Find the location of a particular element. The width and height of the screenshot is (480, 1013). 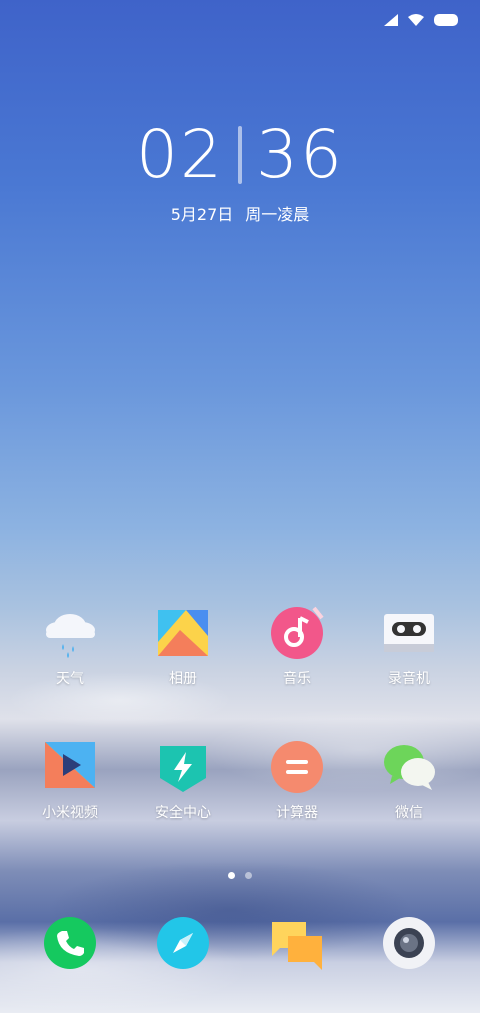

clock-hours: 02 is located at coordinates (180, 154).